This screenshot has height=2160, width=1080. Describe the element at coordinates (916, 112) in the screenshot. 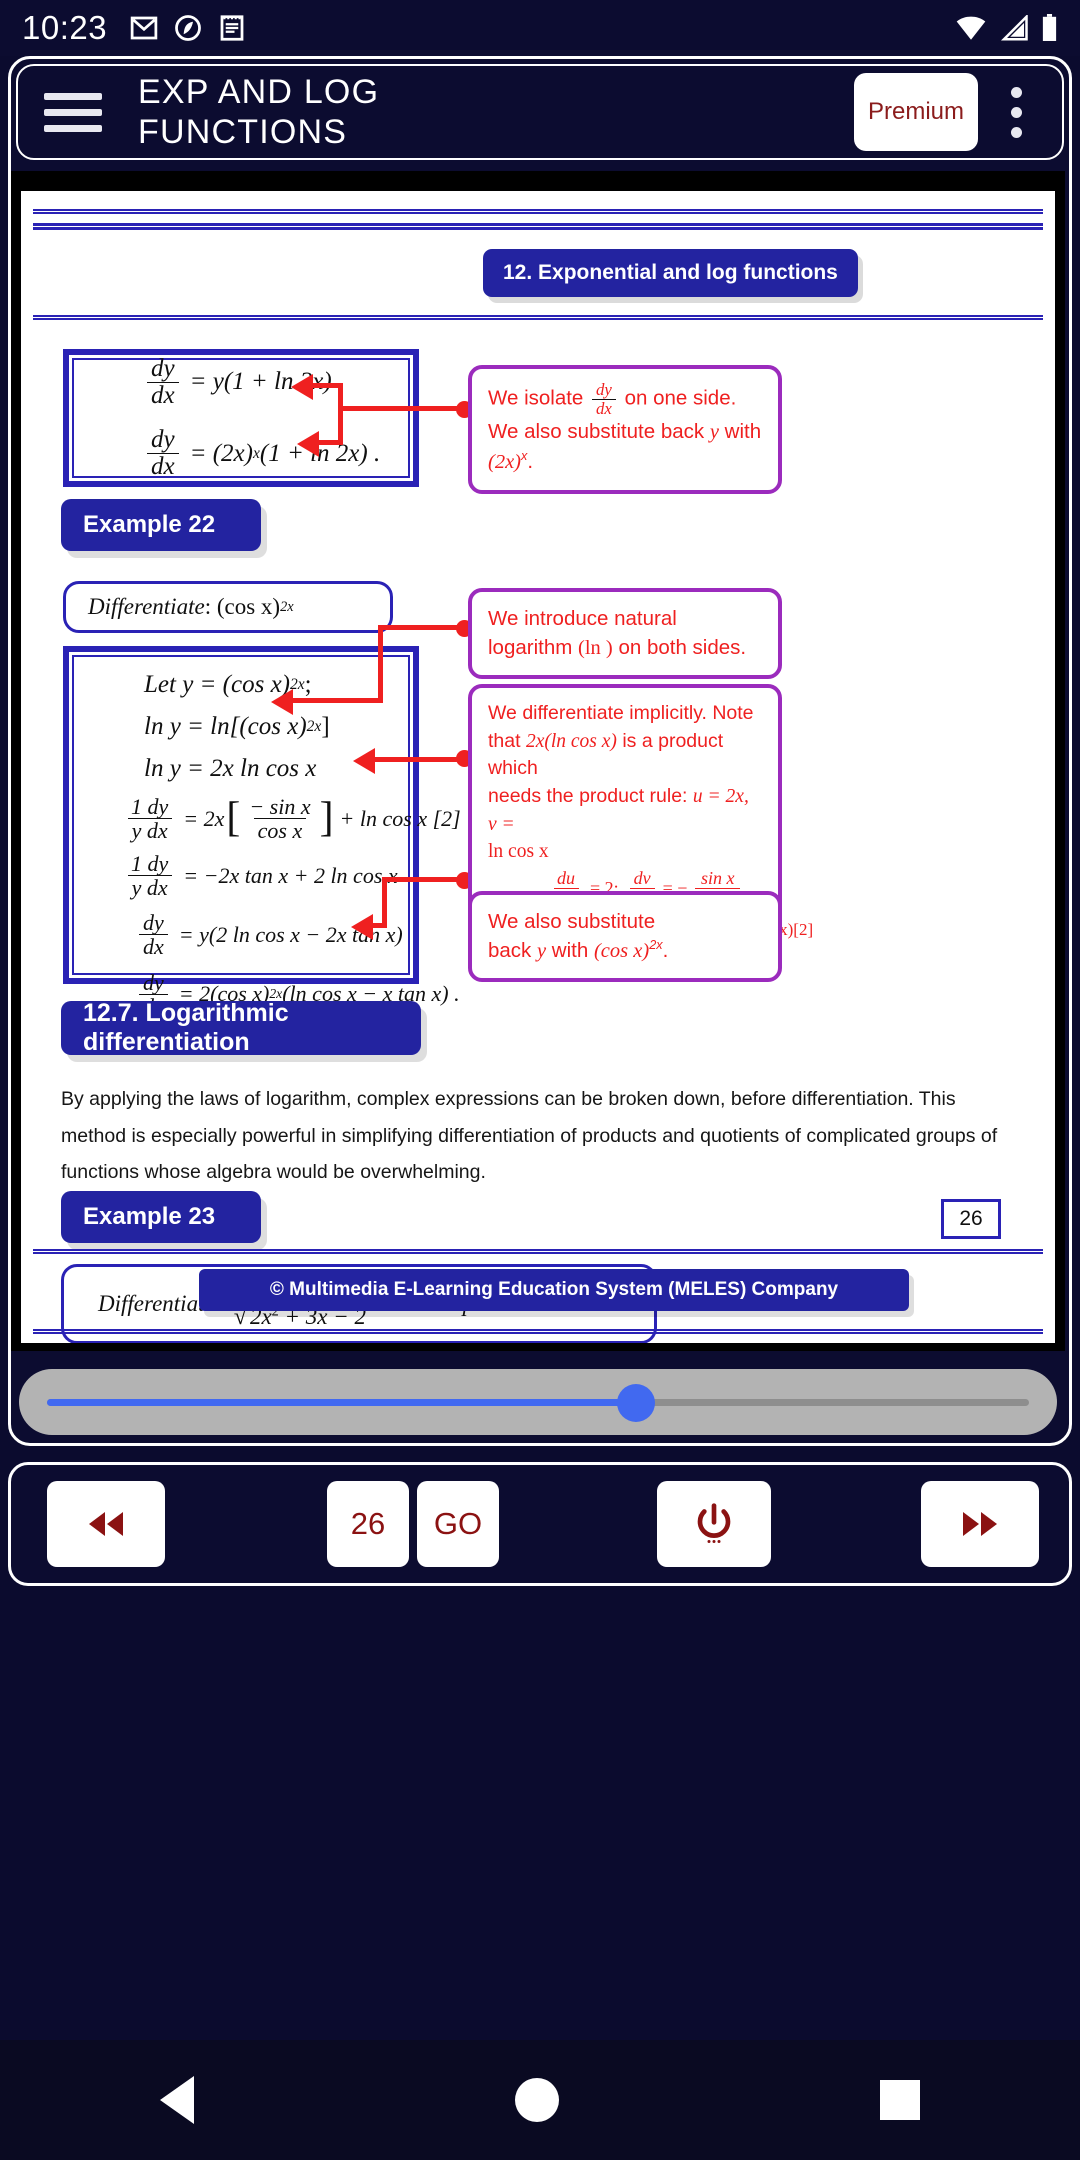

I see `premium-button: Premium` at that location.